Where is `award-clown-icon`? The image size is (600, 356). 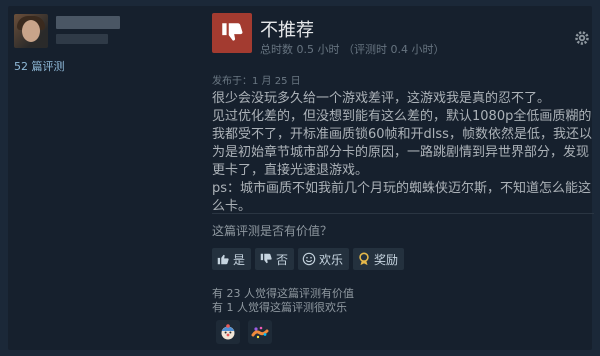 award-clown-icon is located at coordinates (228, 332).